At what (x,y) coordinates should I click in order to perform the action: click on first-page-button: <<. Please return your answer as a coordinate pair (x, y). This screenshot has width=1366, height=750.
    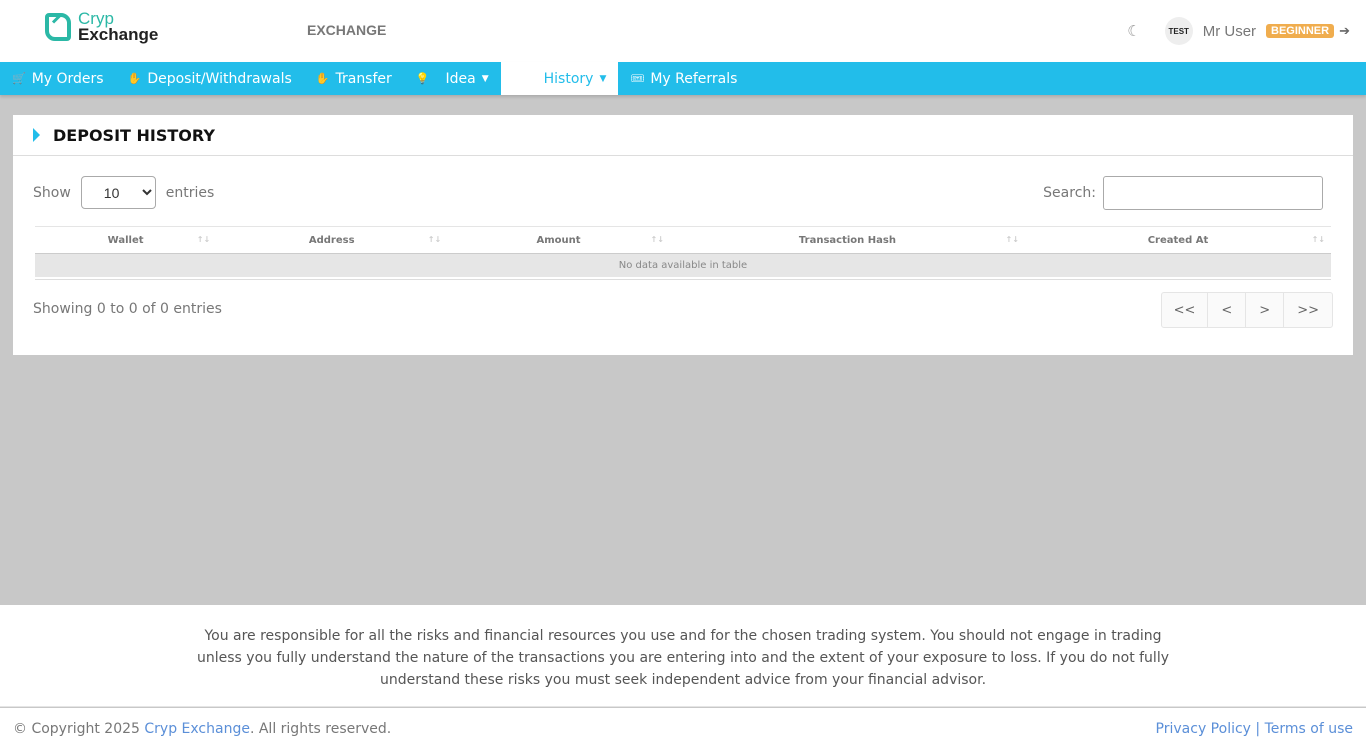
    Looking at the image, I should click on (1185, 310).